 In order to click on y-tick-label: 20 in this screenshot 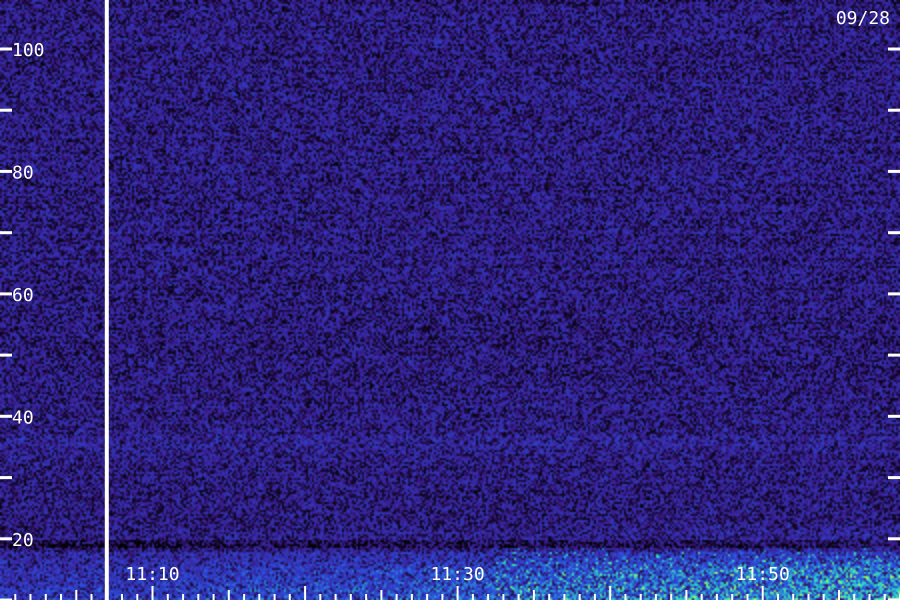, I will do `click(23, 540)`.